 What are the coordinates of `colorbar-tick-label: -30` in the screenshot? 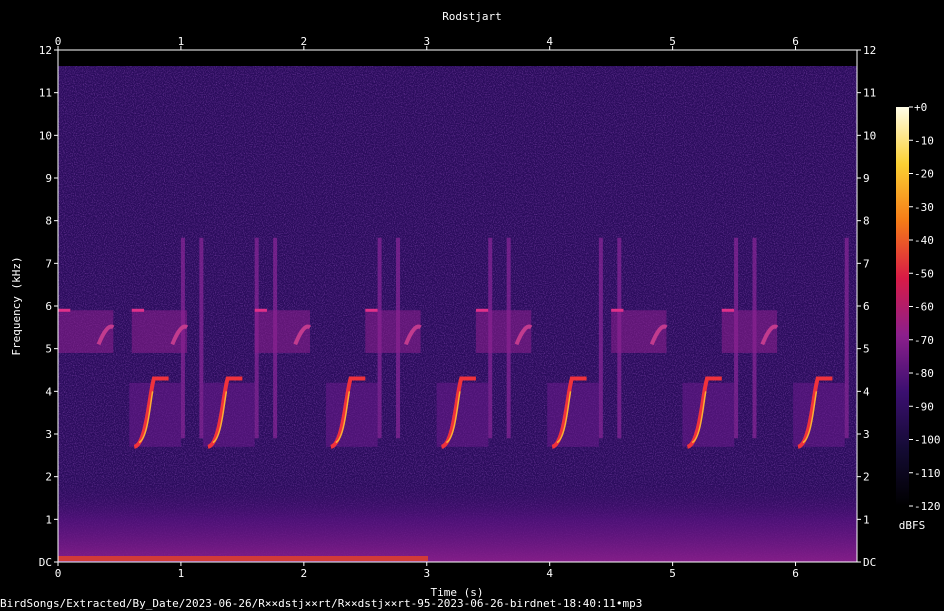 It's located at (924, 207).